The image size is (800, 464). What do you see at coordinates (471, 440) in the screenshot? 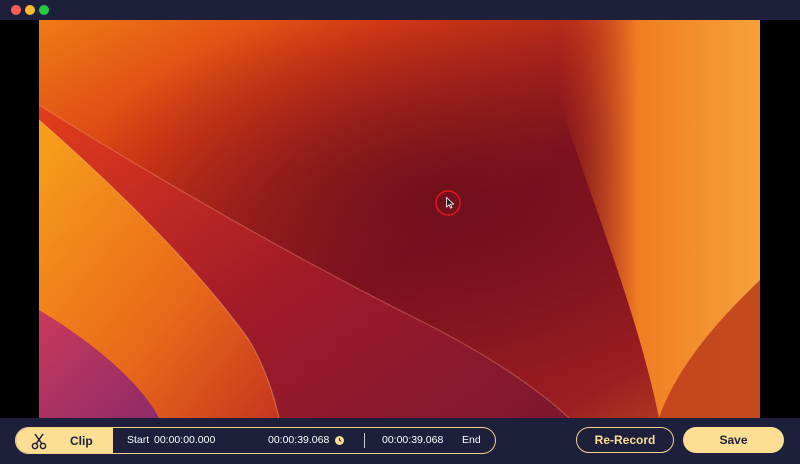
I see `end-label: End` at bounding box center [471, 440].